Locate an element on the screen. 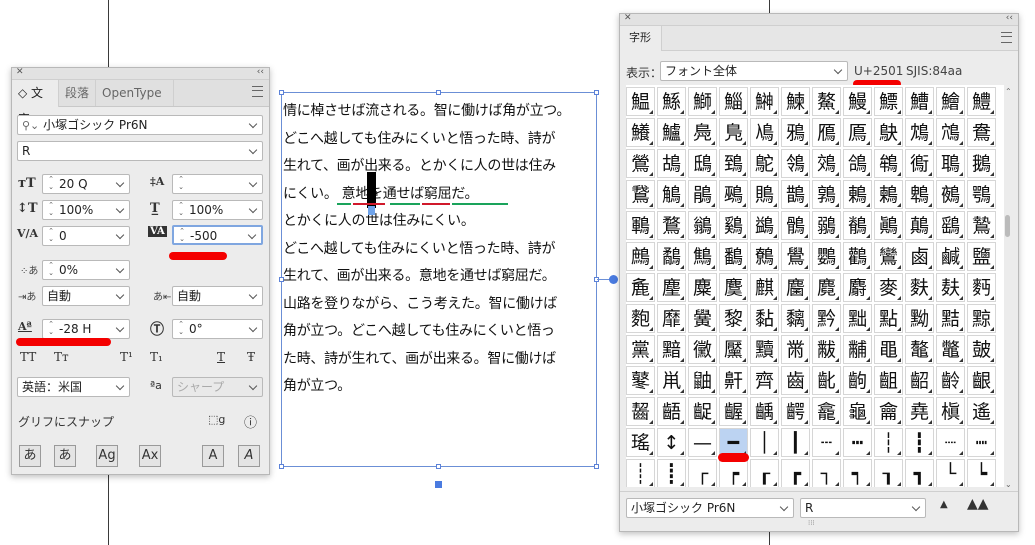 The image size is (1035, 545). glyph-cell: 堯 is located at coordinates (919, 411).